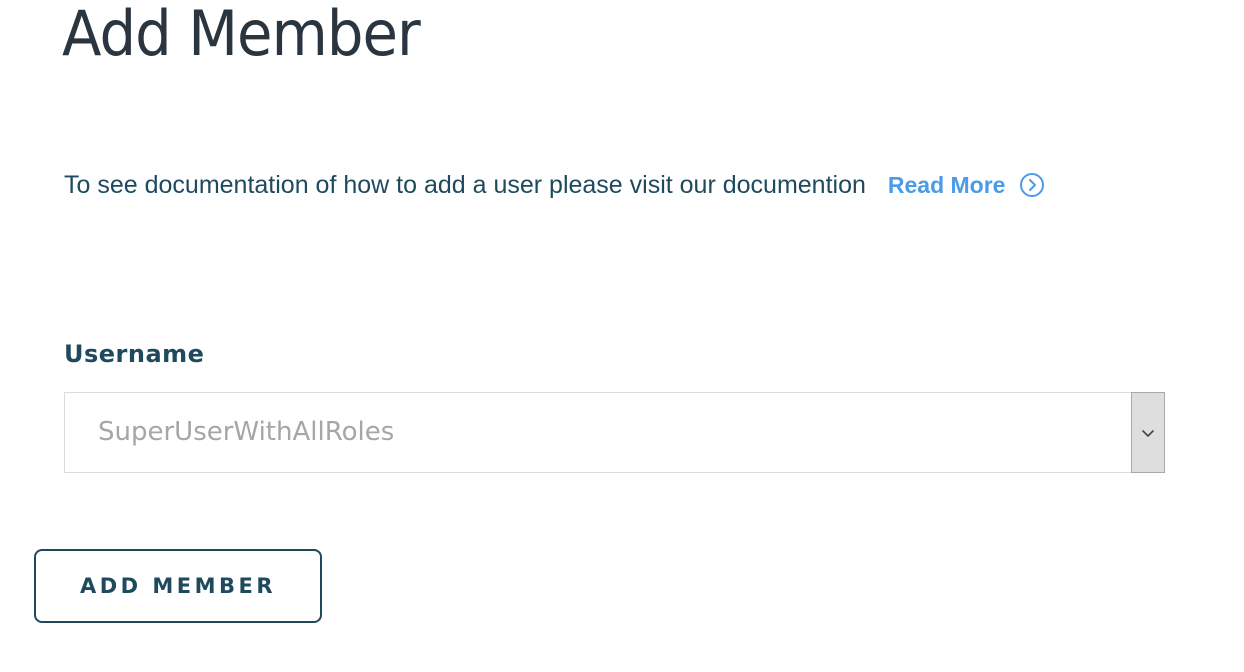  What do you see at coordinates (178, 586) in the screenshot?
I see `add-member-button: ADD MEMBER` at bounding box center [178, 586].